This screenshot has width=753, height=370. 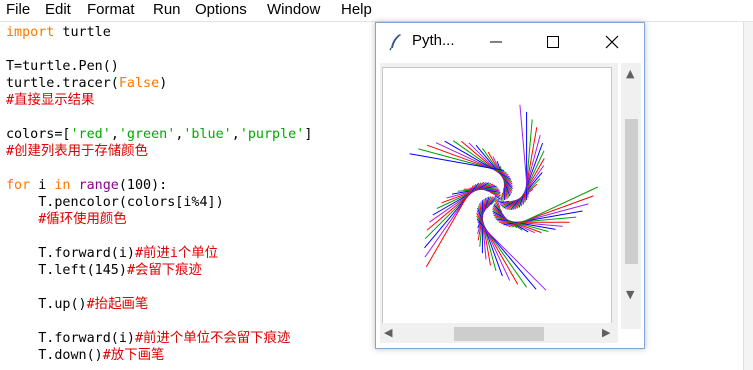 I want to click on code-token: for, so click(x=18, y=185).